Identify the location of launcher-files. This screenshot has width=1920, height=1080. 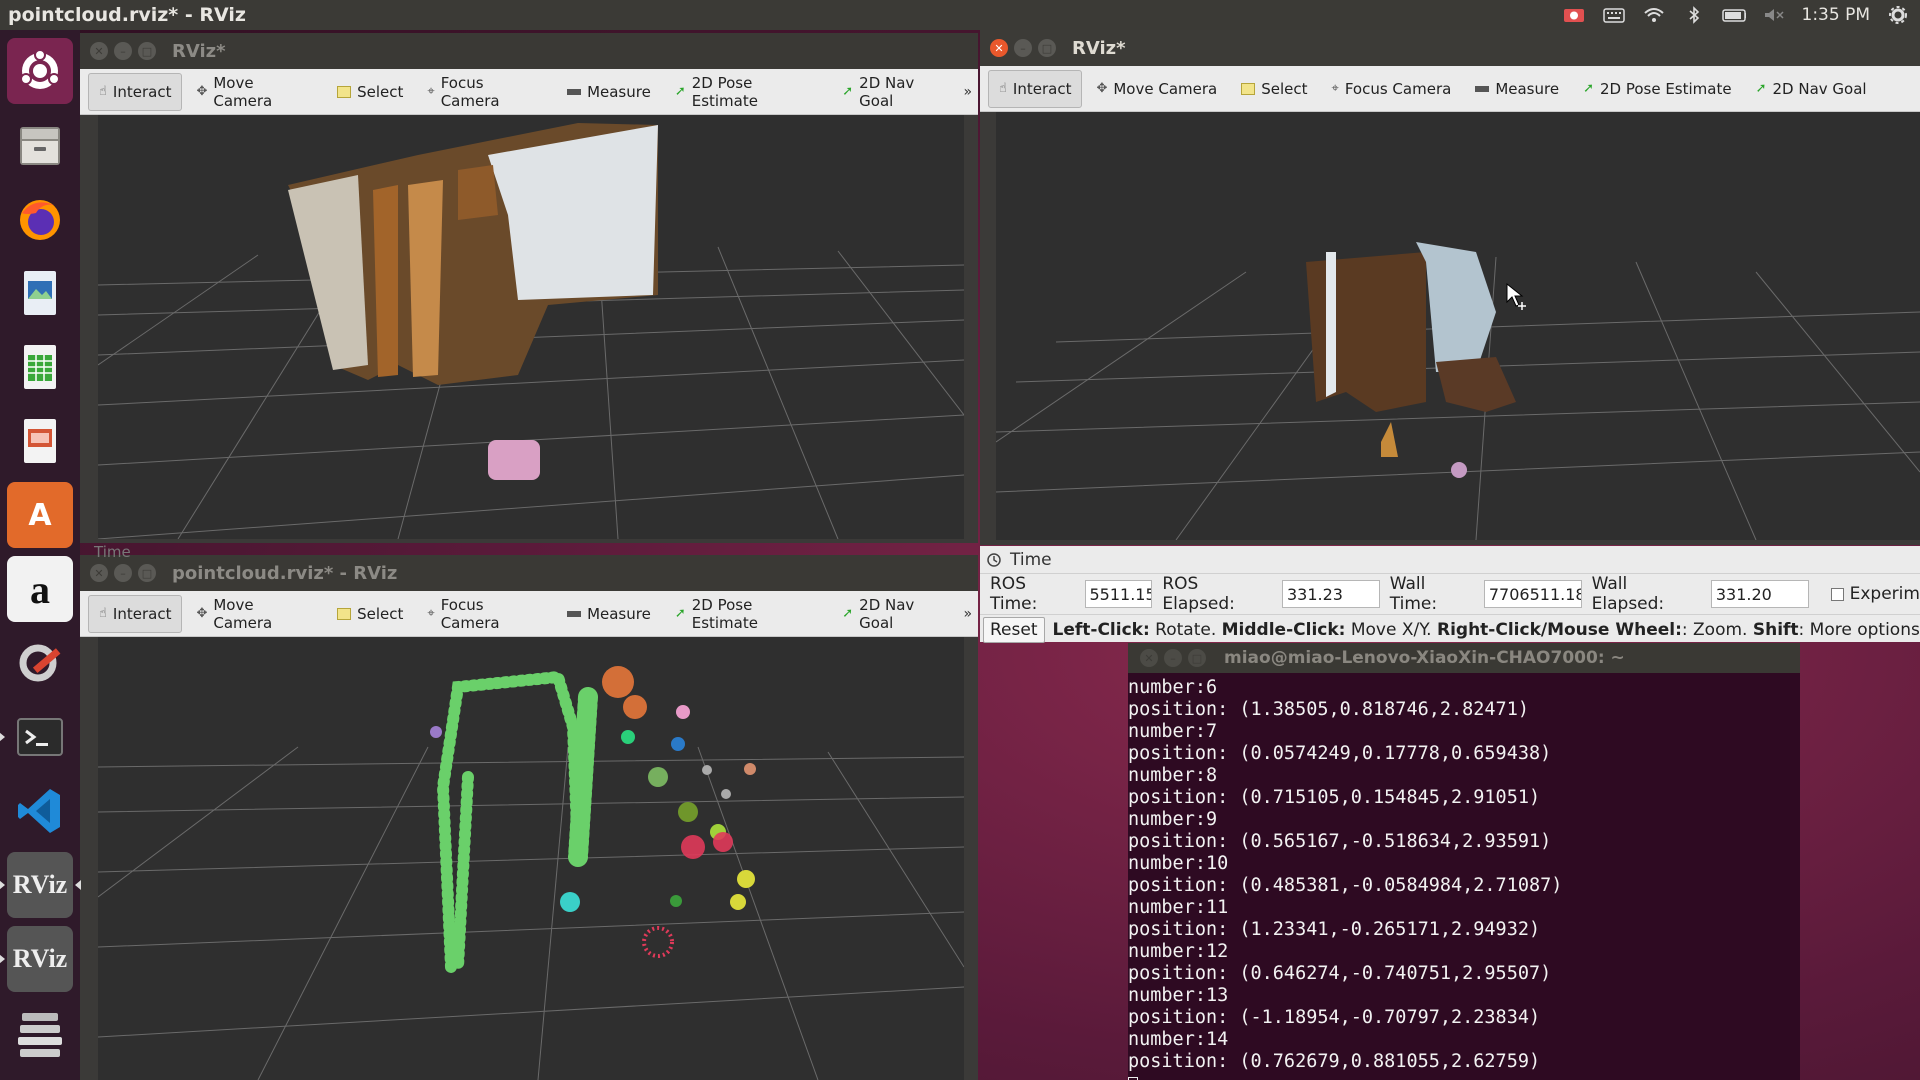
(40, 145).